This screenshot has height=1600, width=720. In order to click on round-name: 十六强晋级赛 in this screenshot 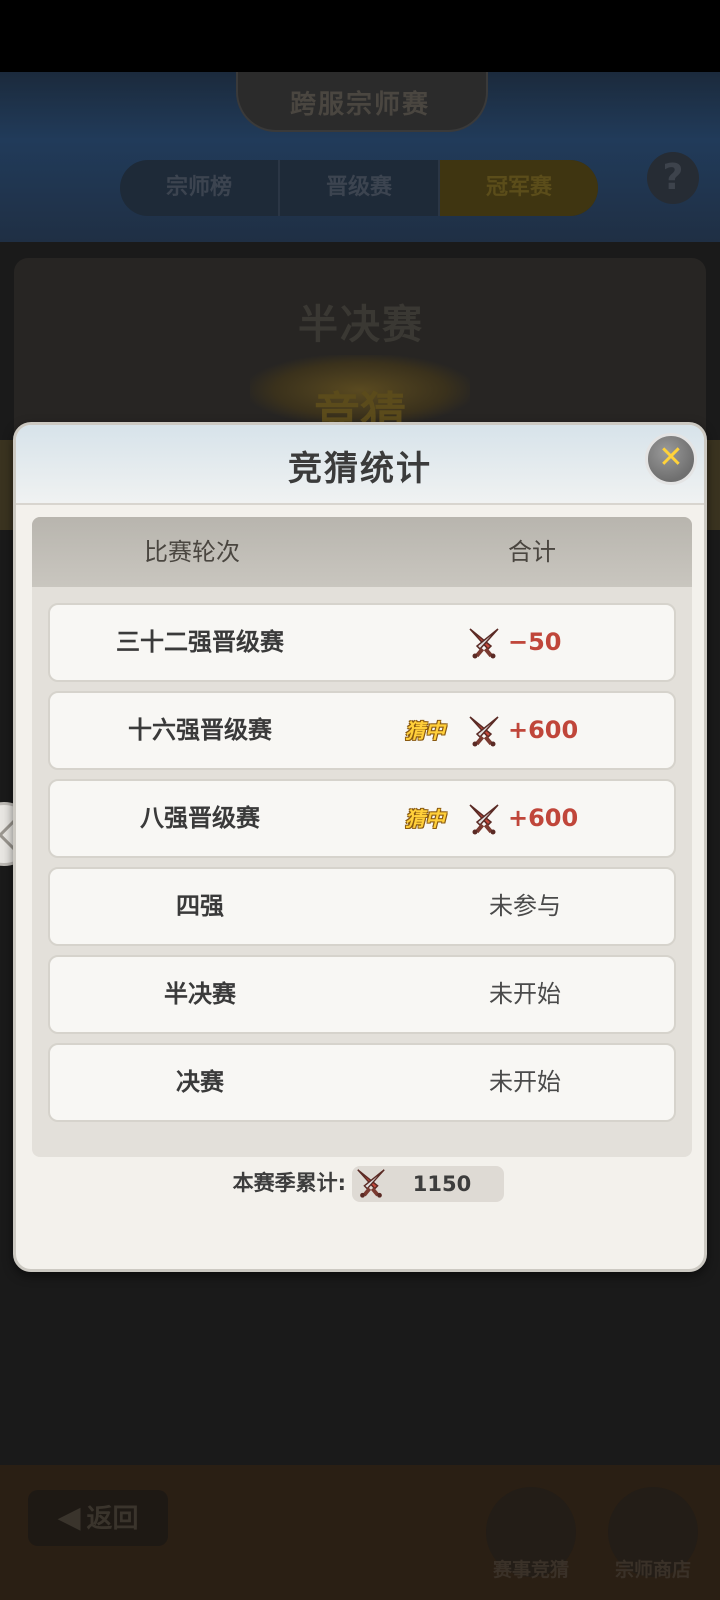, I will do `click(200, 730)`.